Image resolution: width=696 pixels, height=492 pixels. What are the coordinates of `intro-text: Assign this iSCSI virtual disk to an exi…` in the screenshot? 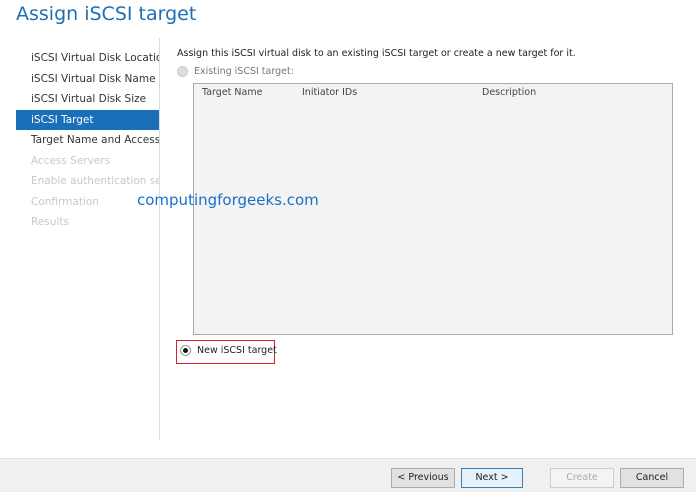 It's located at (376, 53).